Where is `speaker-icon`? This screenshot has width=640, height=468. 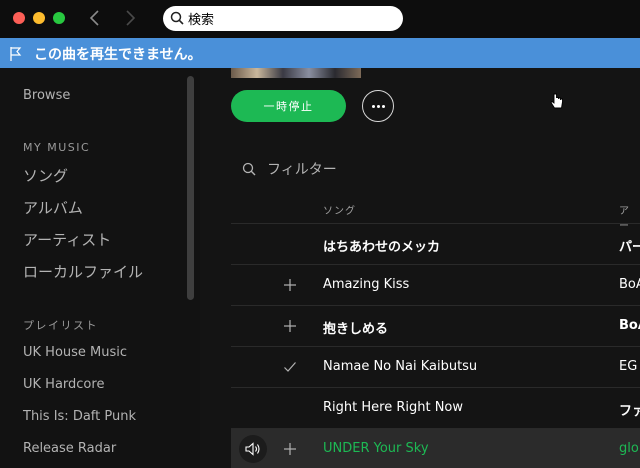 speaker-icon is located at coordinates (252, 449).